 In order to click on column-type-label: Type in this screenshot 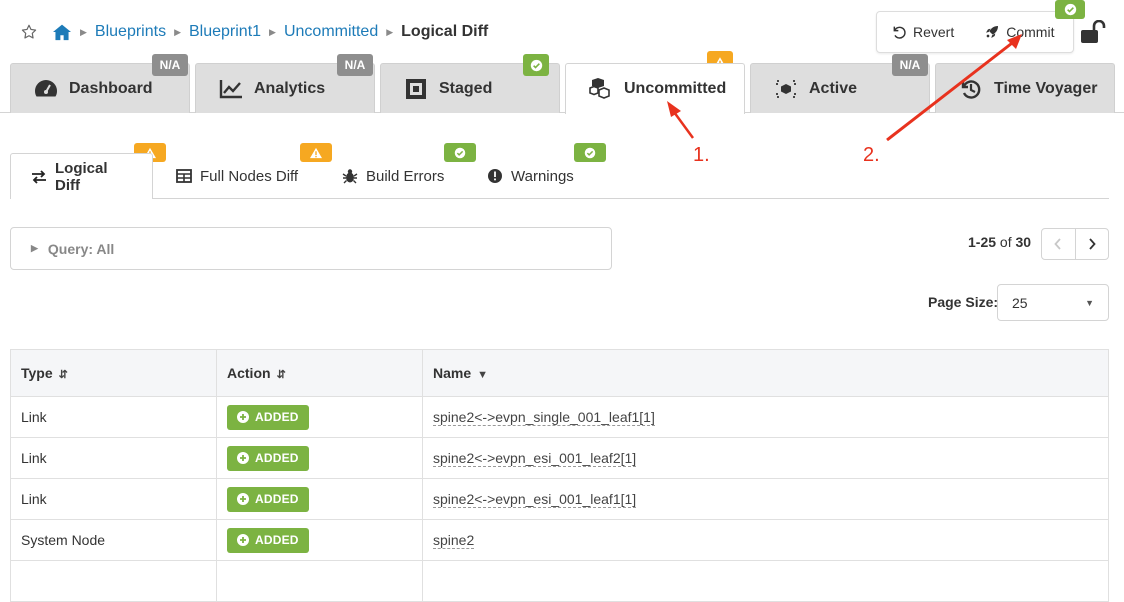, I will do `click(37, 373)`.